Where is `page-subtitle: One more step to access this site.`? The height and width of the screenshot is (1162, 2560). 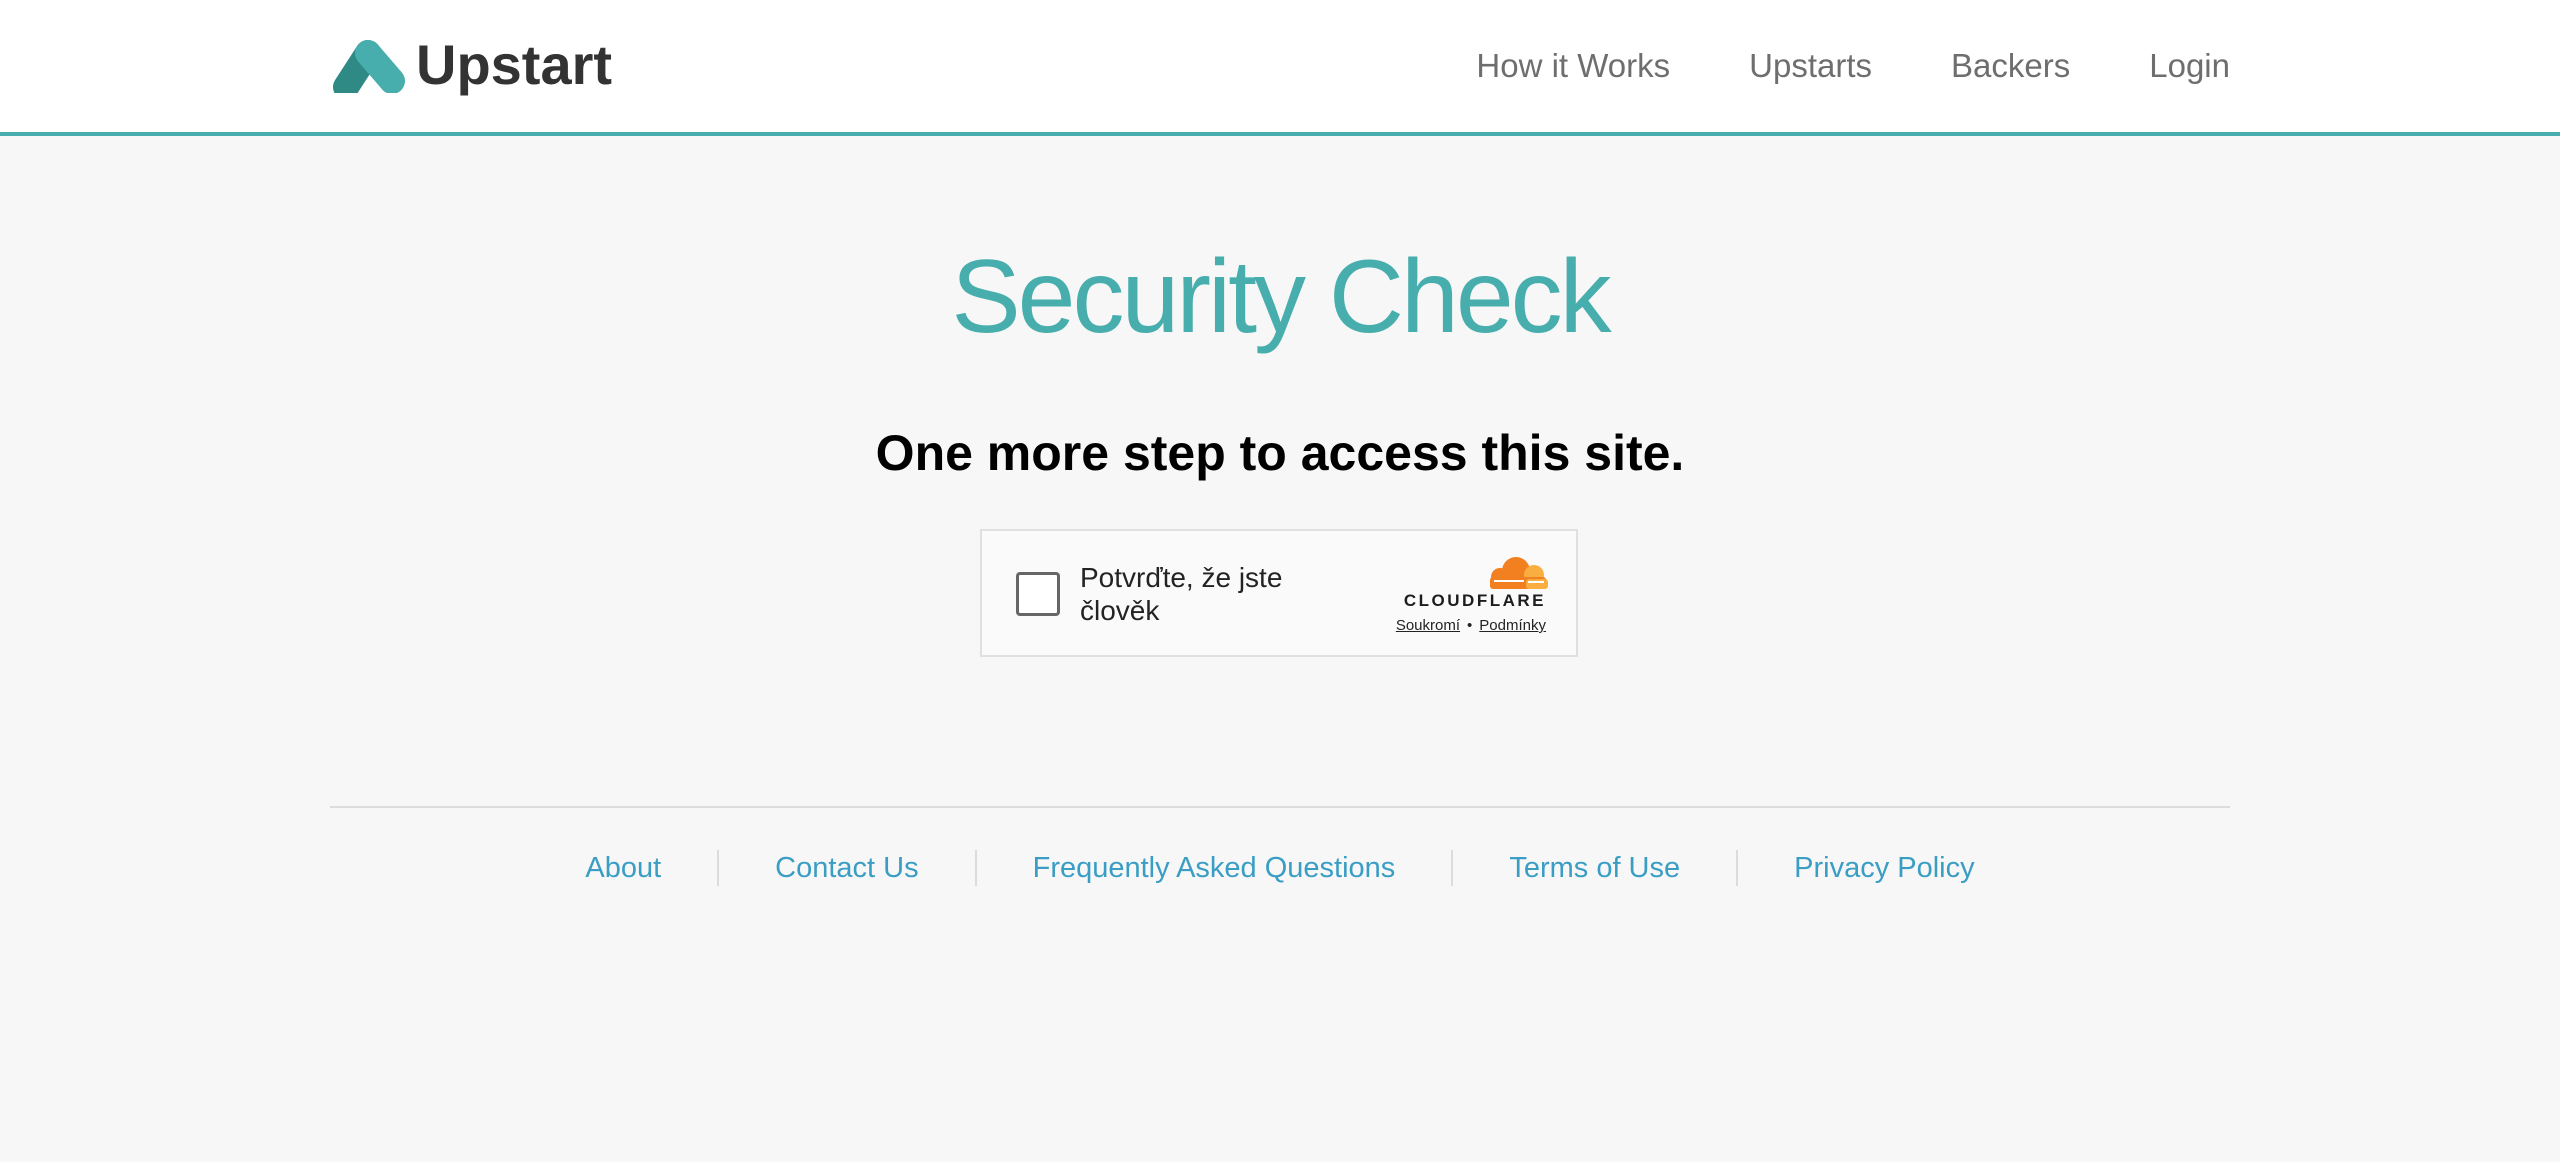
page-subtitle: One more step to access this site. is located at coordinates (1280, 453).